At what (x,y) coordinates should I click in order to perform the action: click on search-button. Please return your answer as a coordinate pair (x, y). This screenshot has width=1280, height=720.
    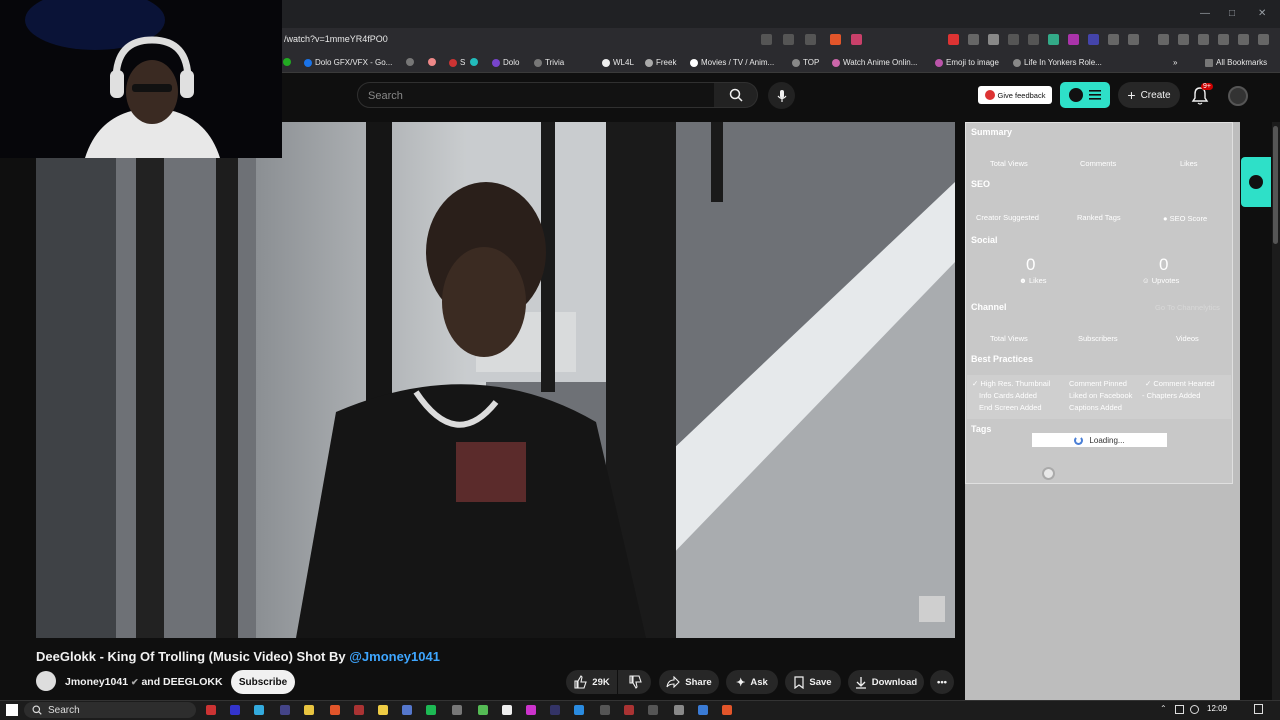
    Looking at the image, I should click on (736, 95).